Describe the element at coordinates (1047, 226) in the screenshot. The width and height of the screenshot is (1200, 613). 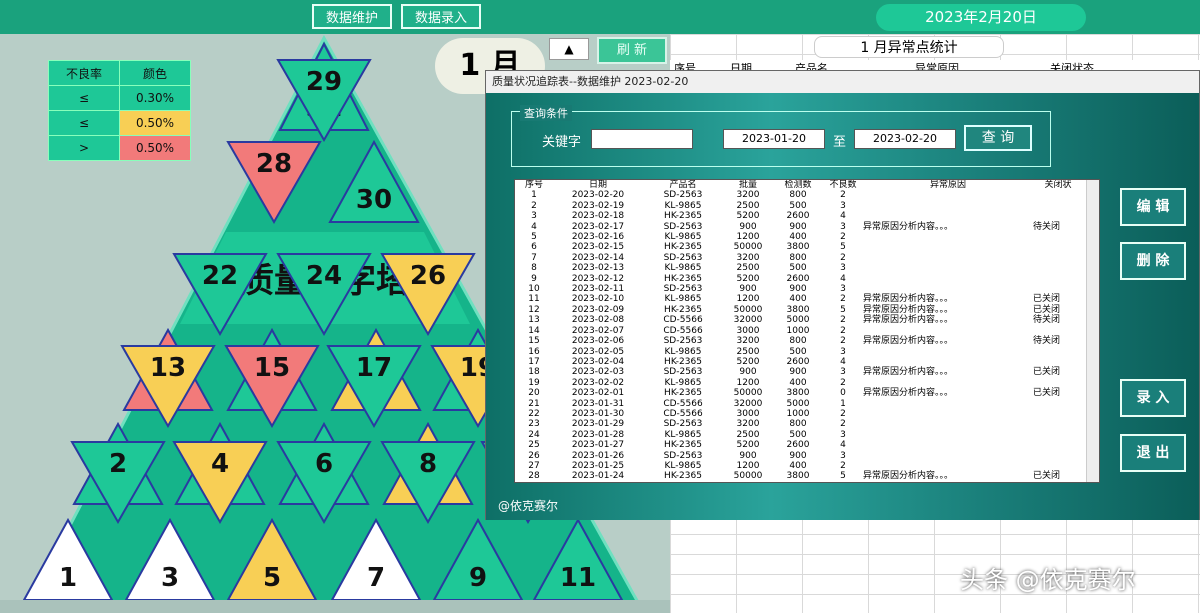
I see `list-cell: 待关闭` at that location.